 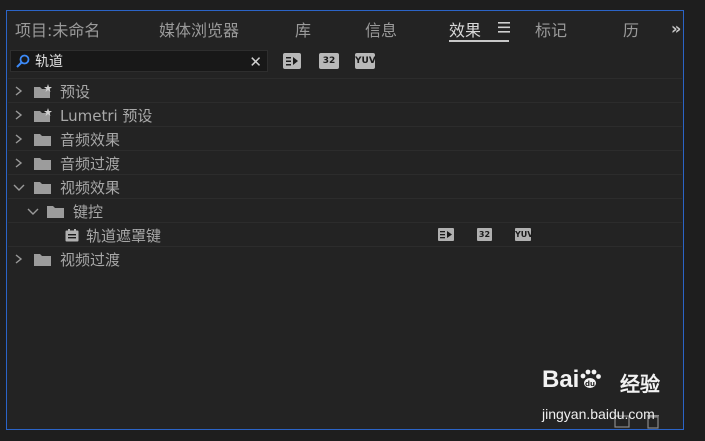 What do you see at coordinates (88, 212) in the screenshot?
I see `tree-item-label: 键控` at bounding box center [88, 212].